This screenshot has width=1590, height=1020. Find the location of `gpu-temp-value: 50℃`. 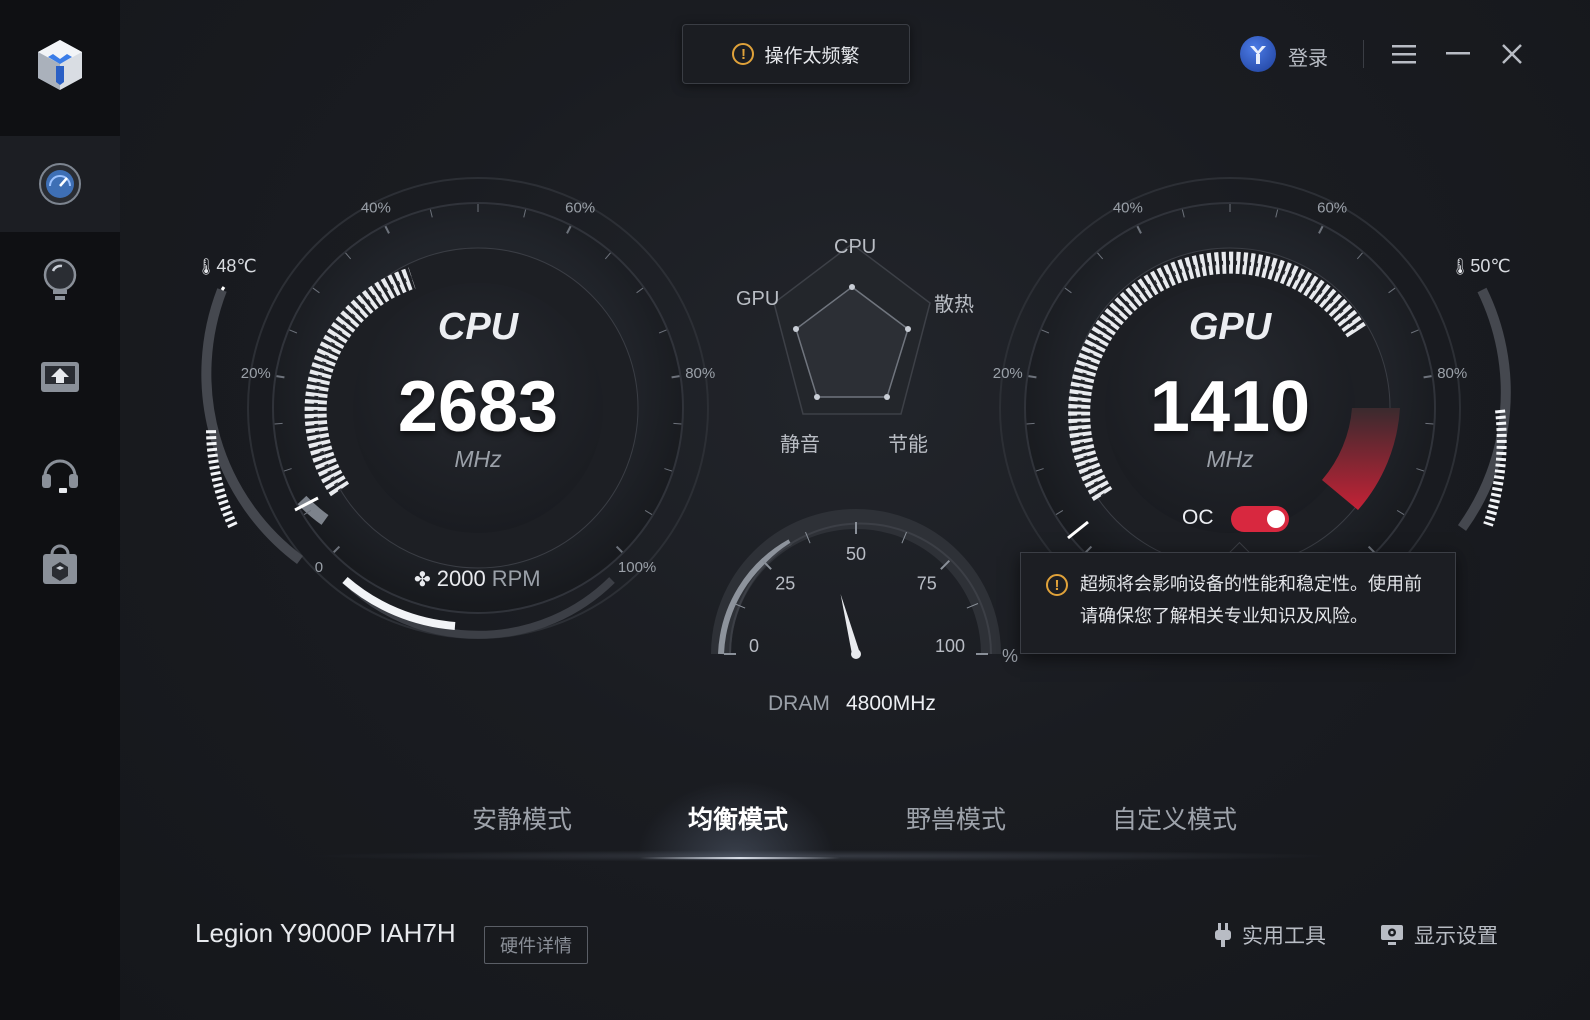

gpu-temp-value: 50℃ is located at coordinates (1490, 266).